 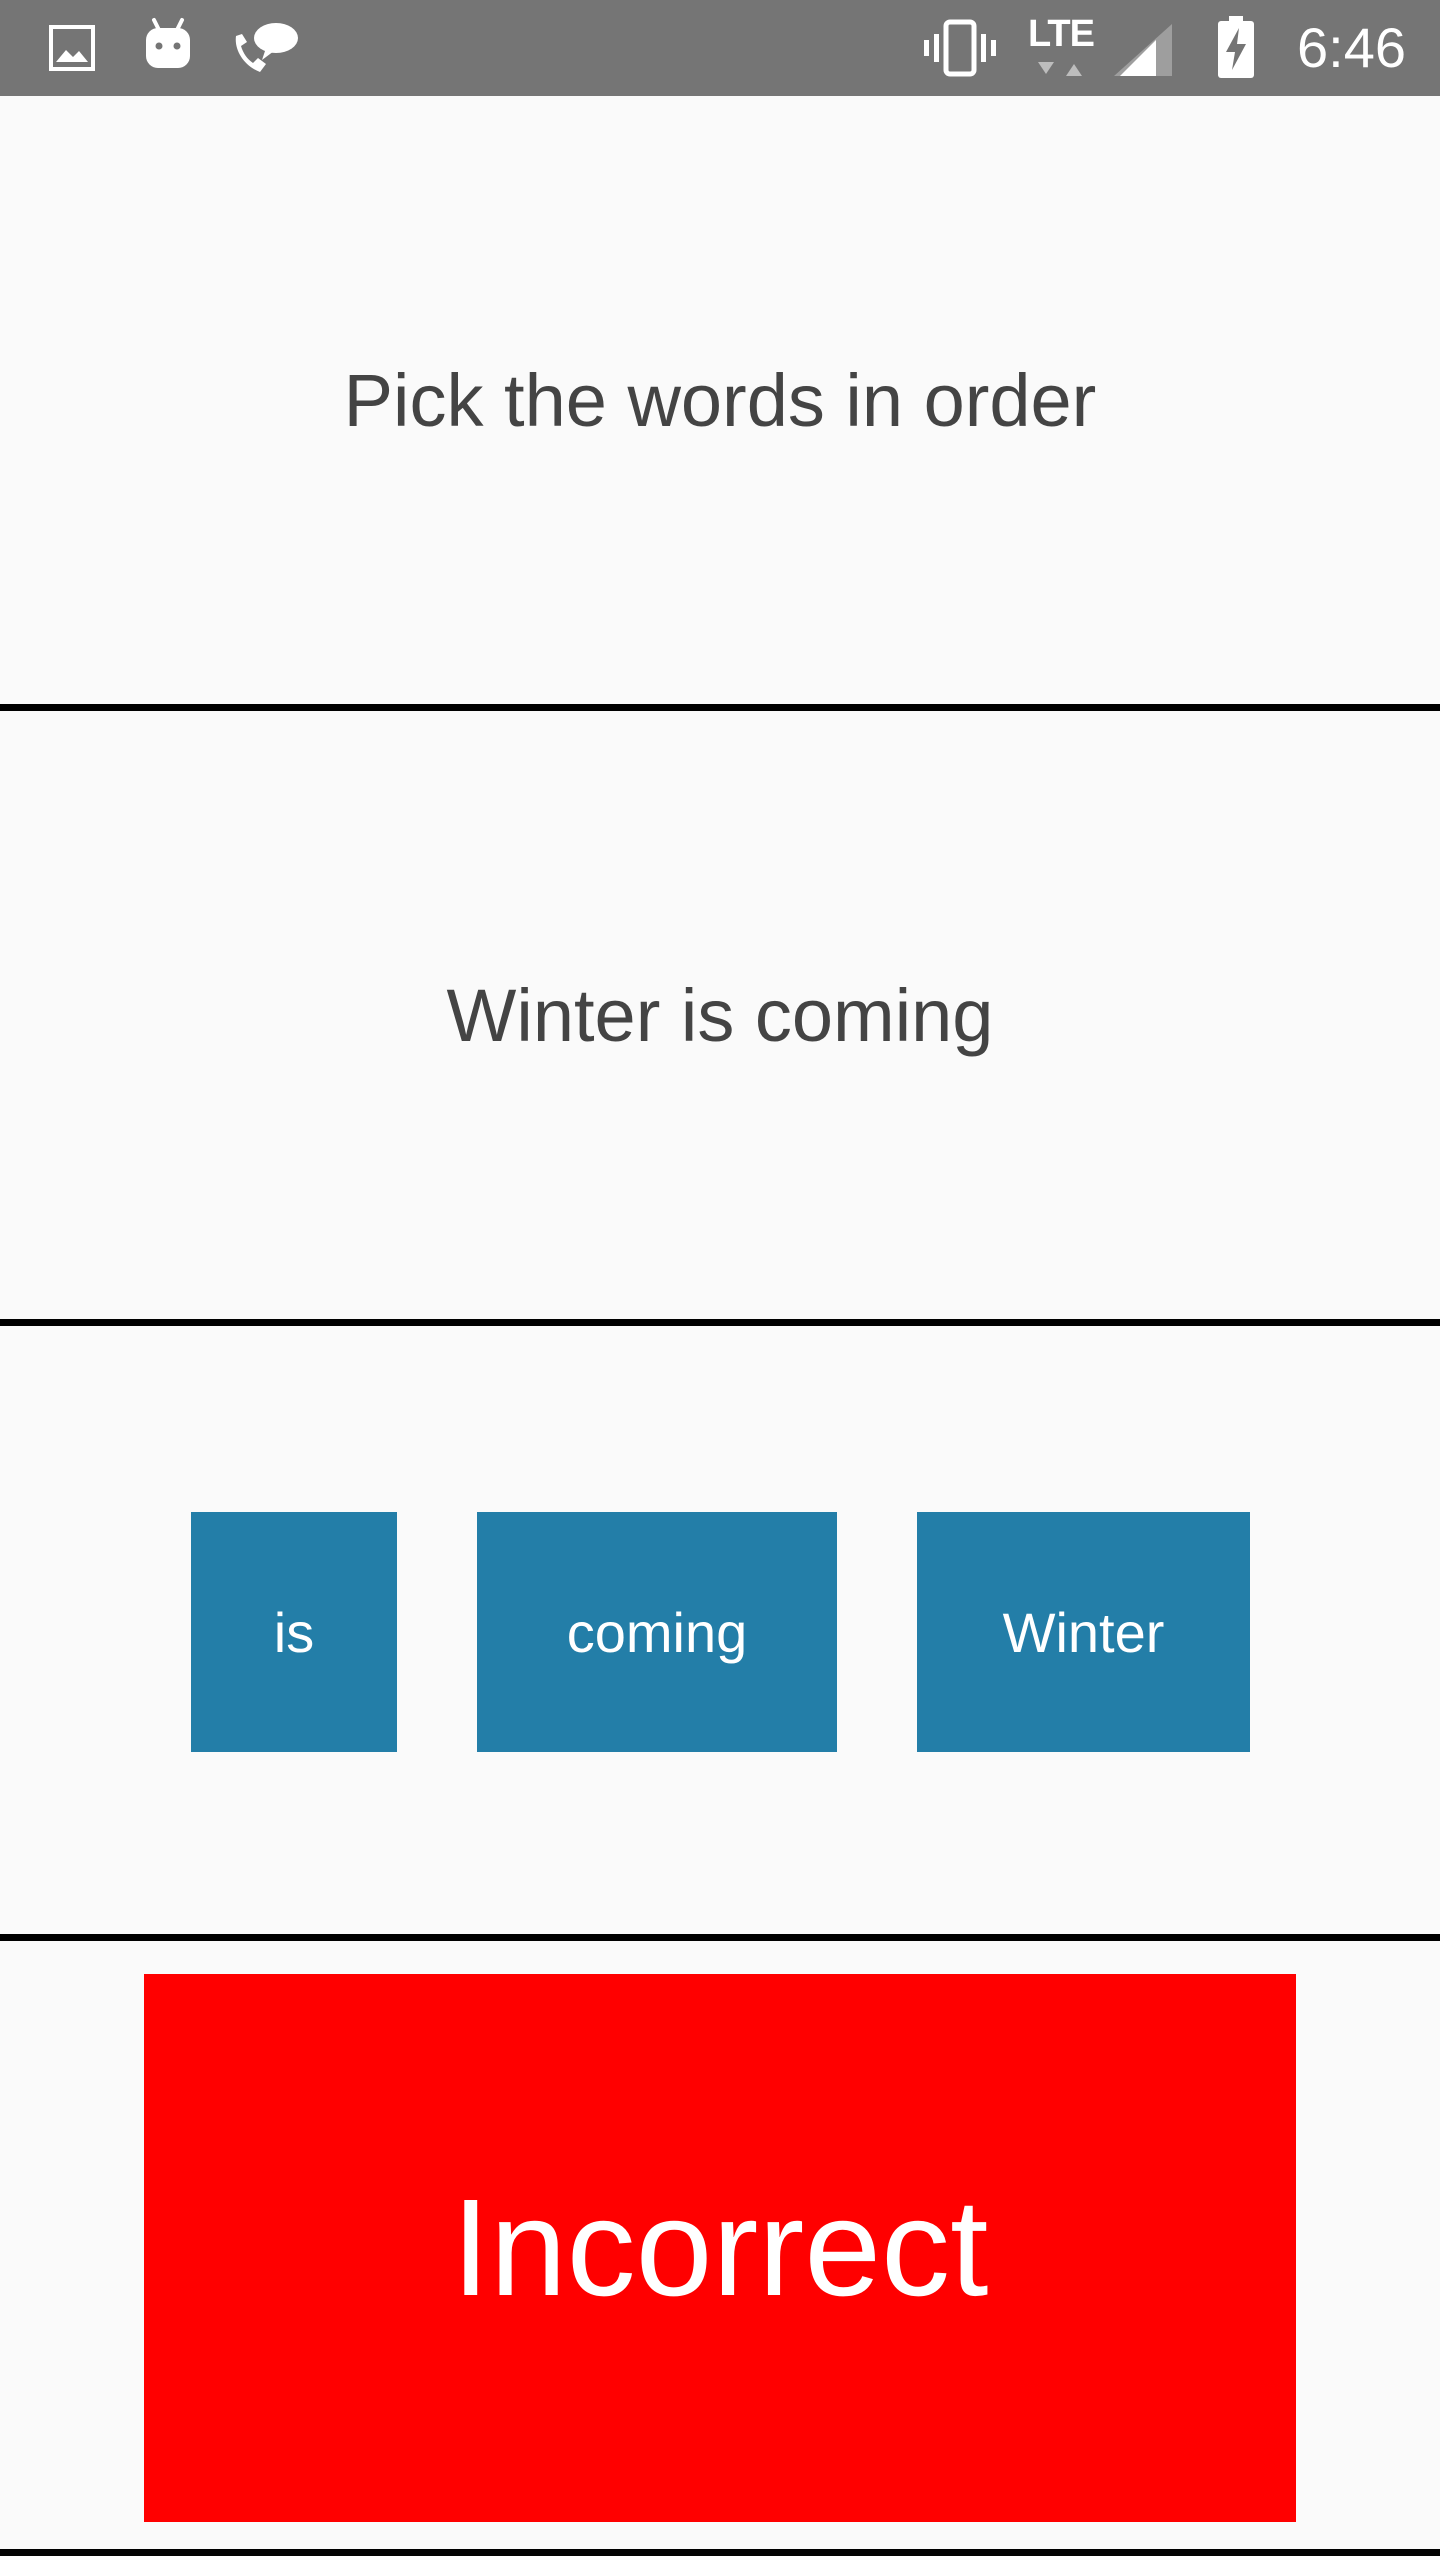 I want to click on word-tile-label: Winter, so click(x=1083, y=1632).